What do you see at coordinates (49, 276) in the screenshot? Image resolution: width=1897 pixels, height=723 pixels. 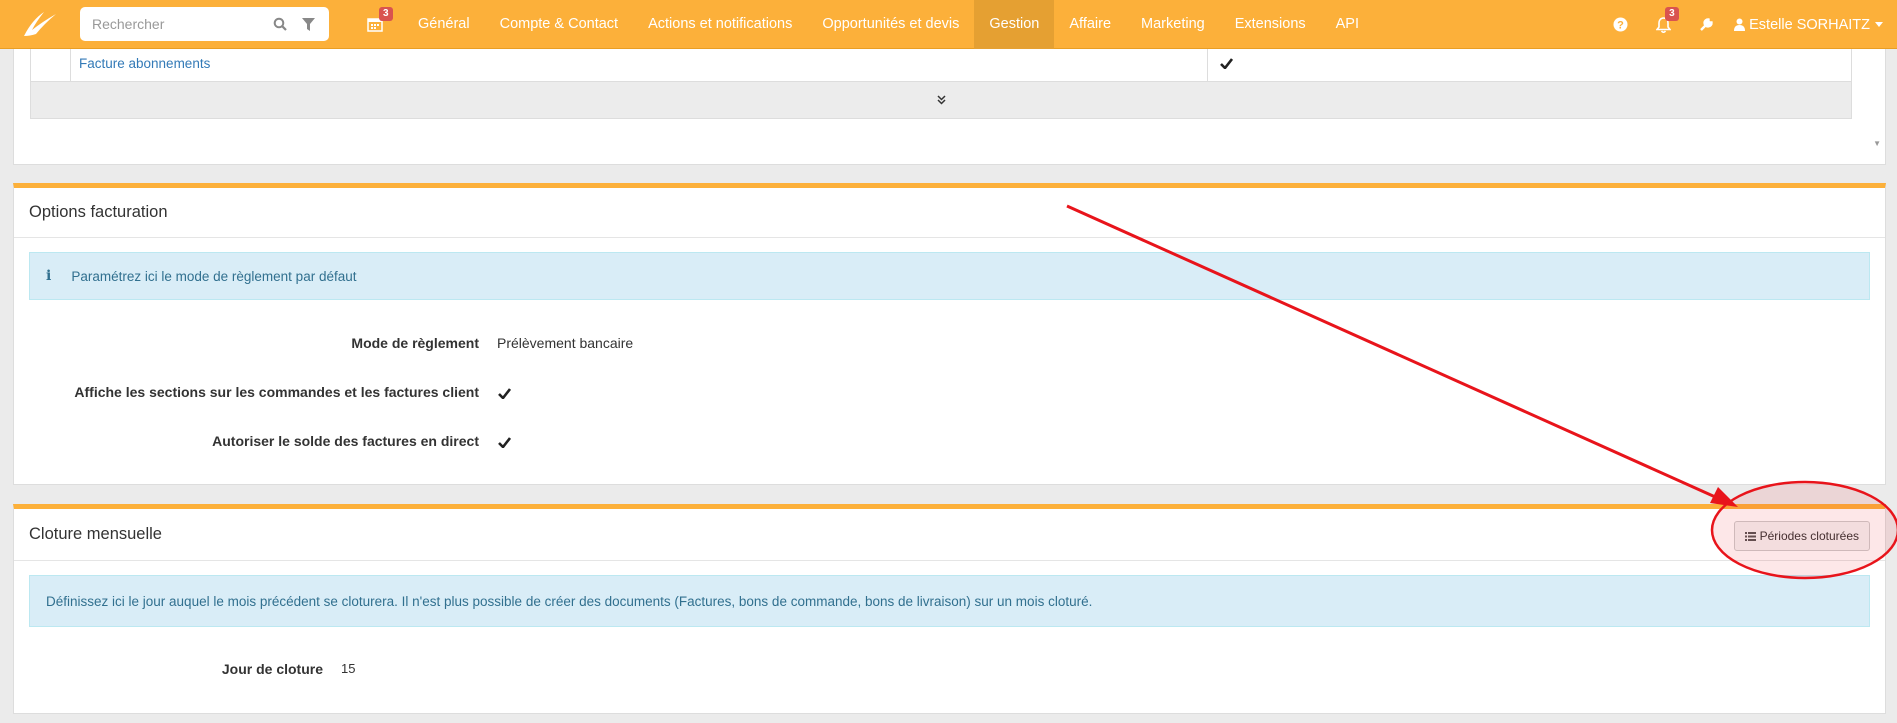 I see `info-icon: i` at bounding box center [49, 276].